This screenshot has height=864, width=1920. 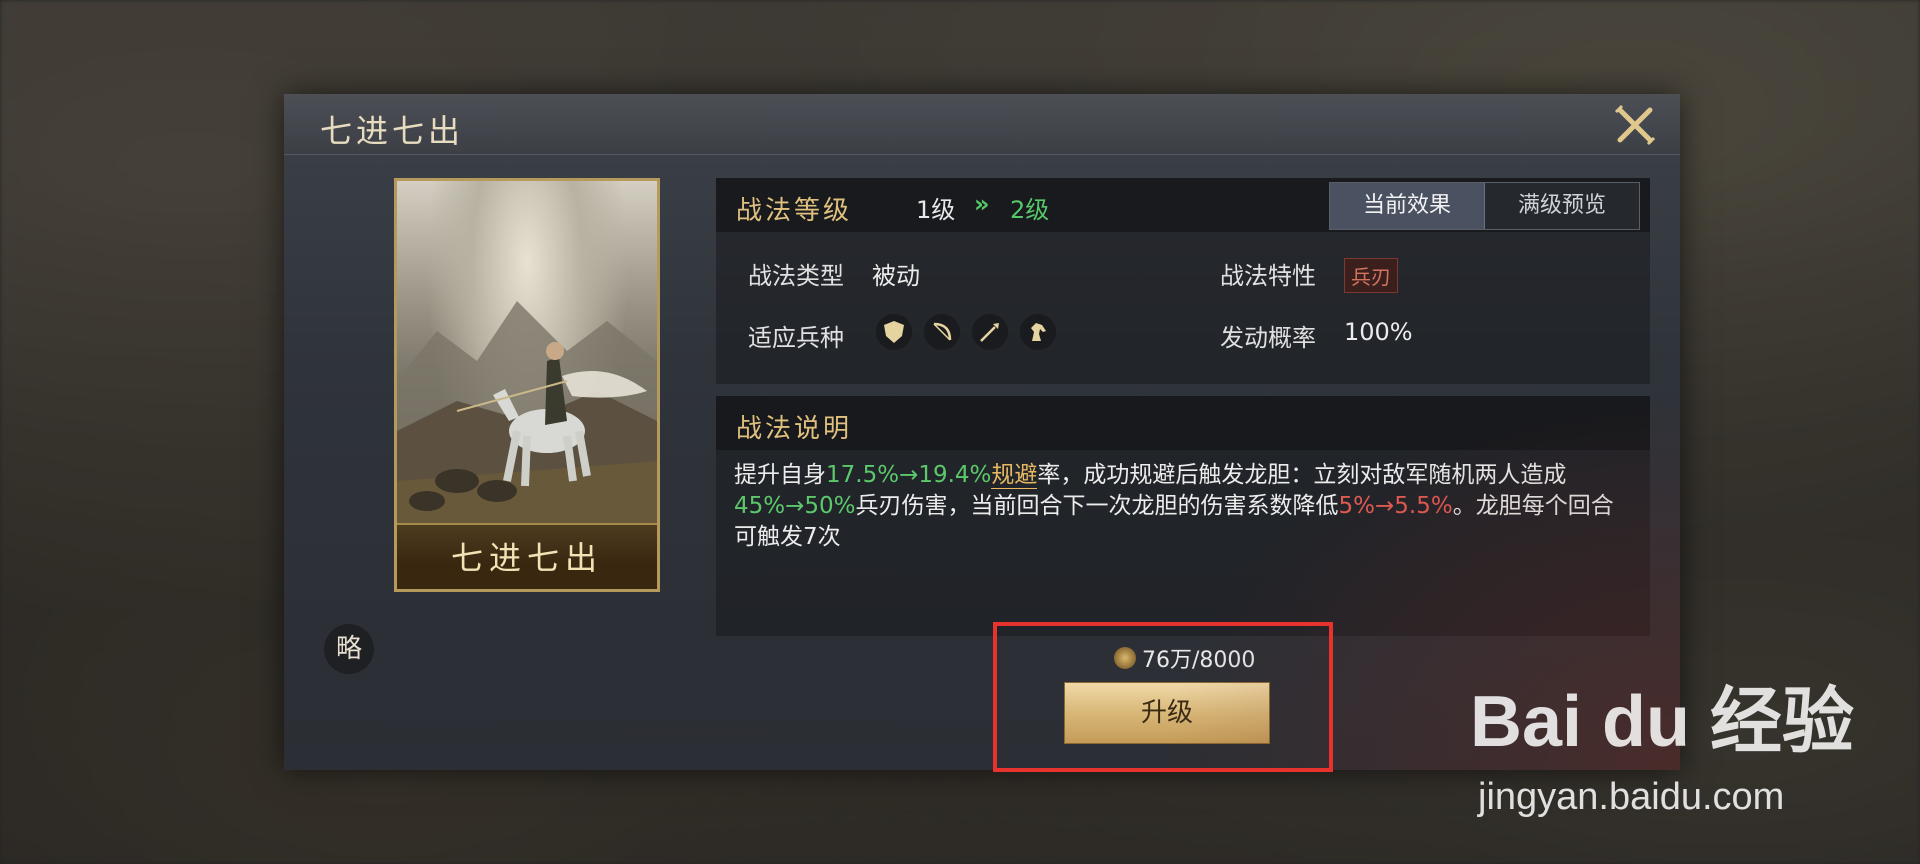 What do you see at coordinates (942, 332) in the screenshot?
I see `bow-icon` at bounding box center [942, 332].